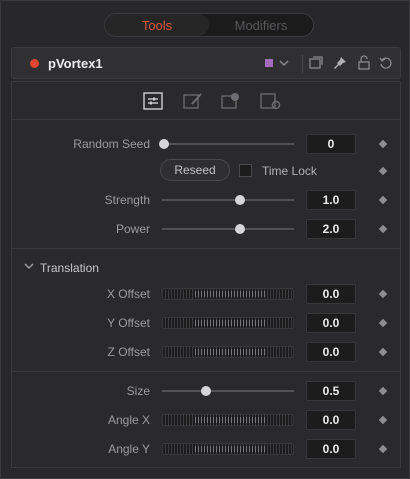 Image resolution: width=410 pixels, height=479 pixels. I want to click on color-swatch, so click(269, 63).